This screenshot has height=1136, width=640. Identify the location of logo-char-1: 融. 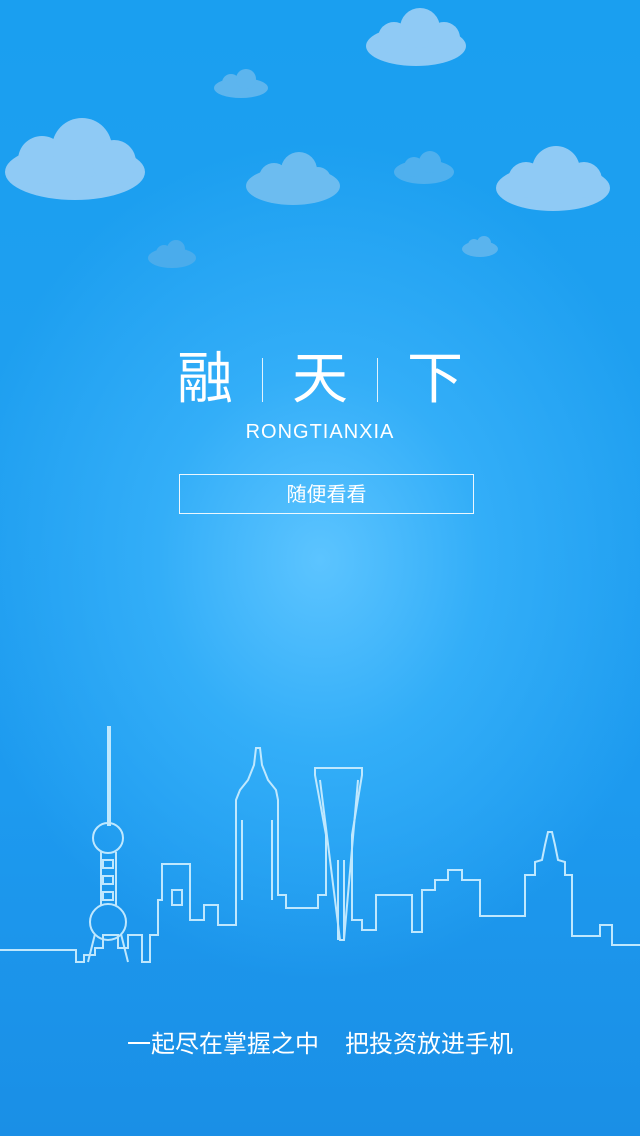
(205, 379).